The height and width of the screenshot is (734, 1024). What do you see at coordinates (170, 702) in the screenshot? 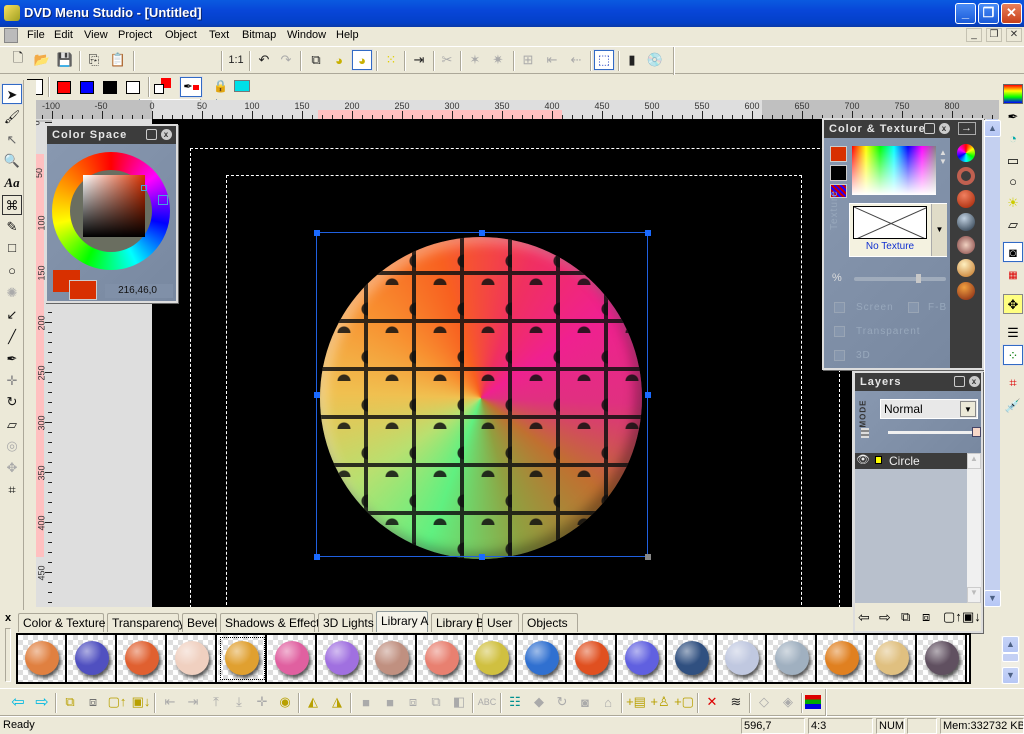
I see `align-right-icon: ⇤` at bounding box center [170, 702].